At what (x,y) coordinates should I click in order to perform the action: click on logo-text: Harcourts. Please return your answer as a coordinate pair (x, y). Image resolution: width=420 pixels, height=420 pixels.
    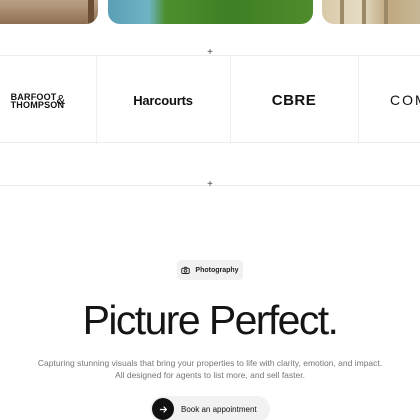
    Looking at the image, I should click on (163, 100).